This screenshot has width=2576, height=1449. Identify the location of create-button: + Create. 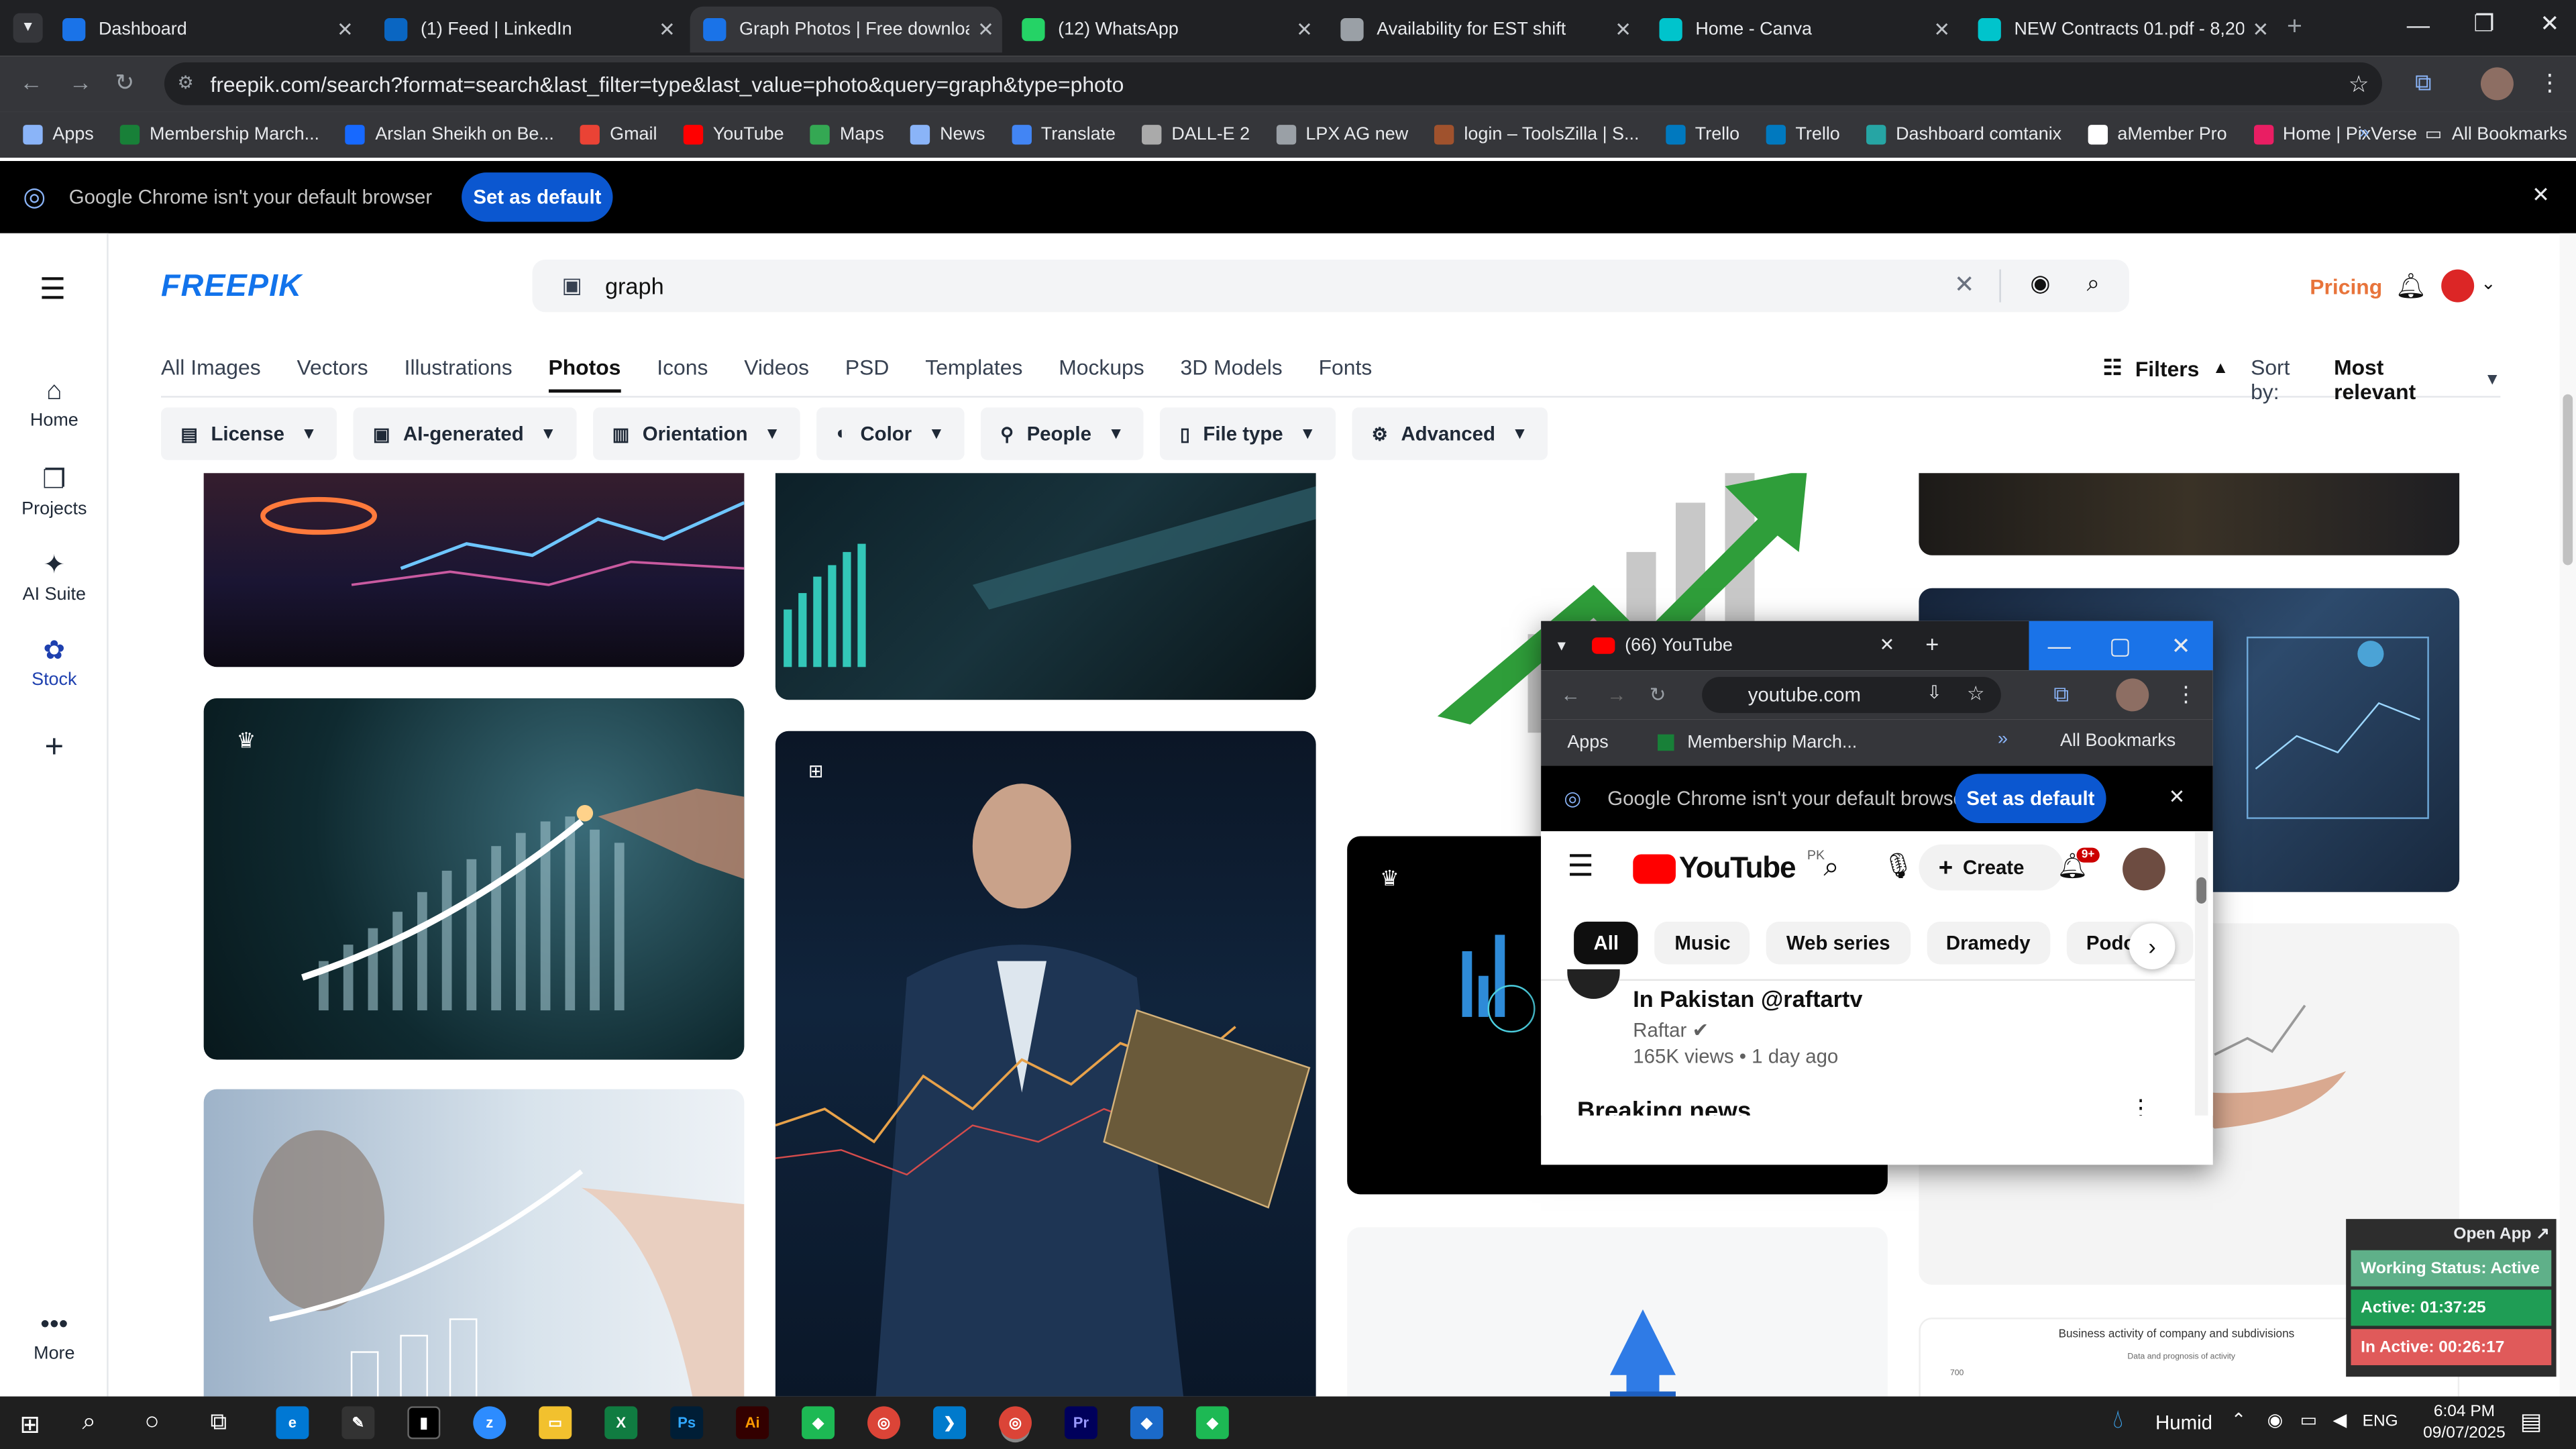
(1991, 867).